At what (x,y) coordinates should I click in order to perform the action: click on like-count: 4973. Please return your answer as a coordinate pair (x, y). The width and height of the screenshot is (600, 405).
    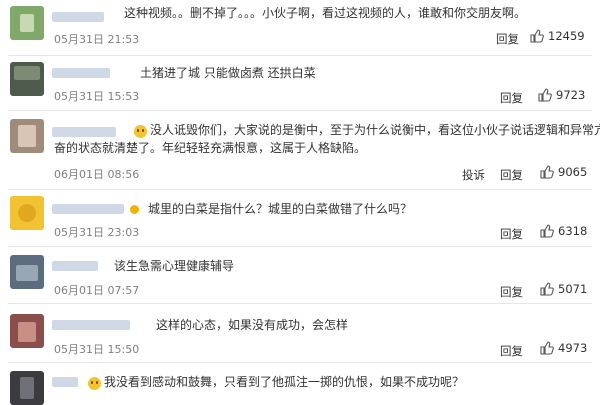
    Looking at the image, I should click on (573, 348).